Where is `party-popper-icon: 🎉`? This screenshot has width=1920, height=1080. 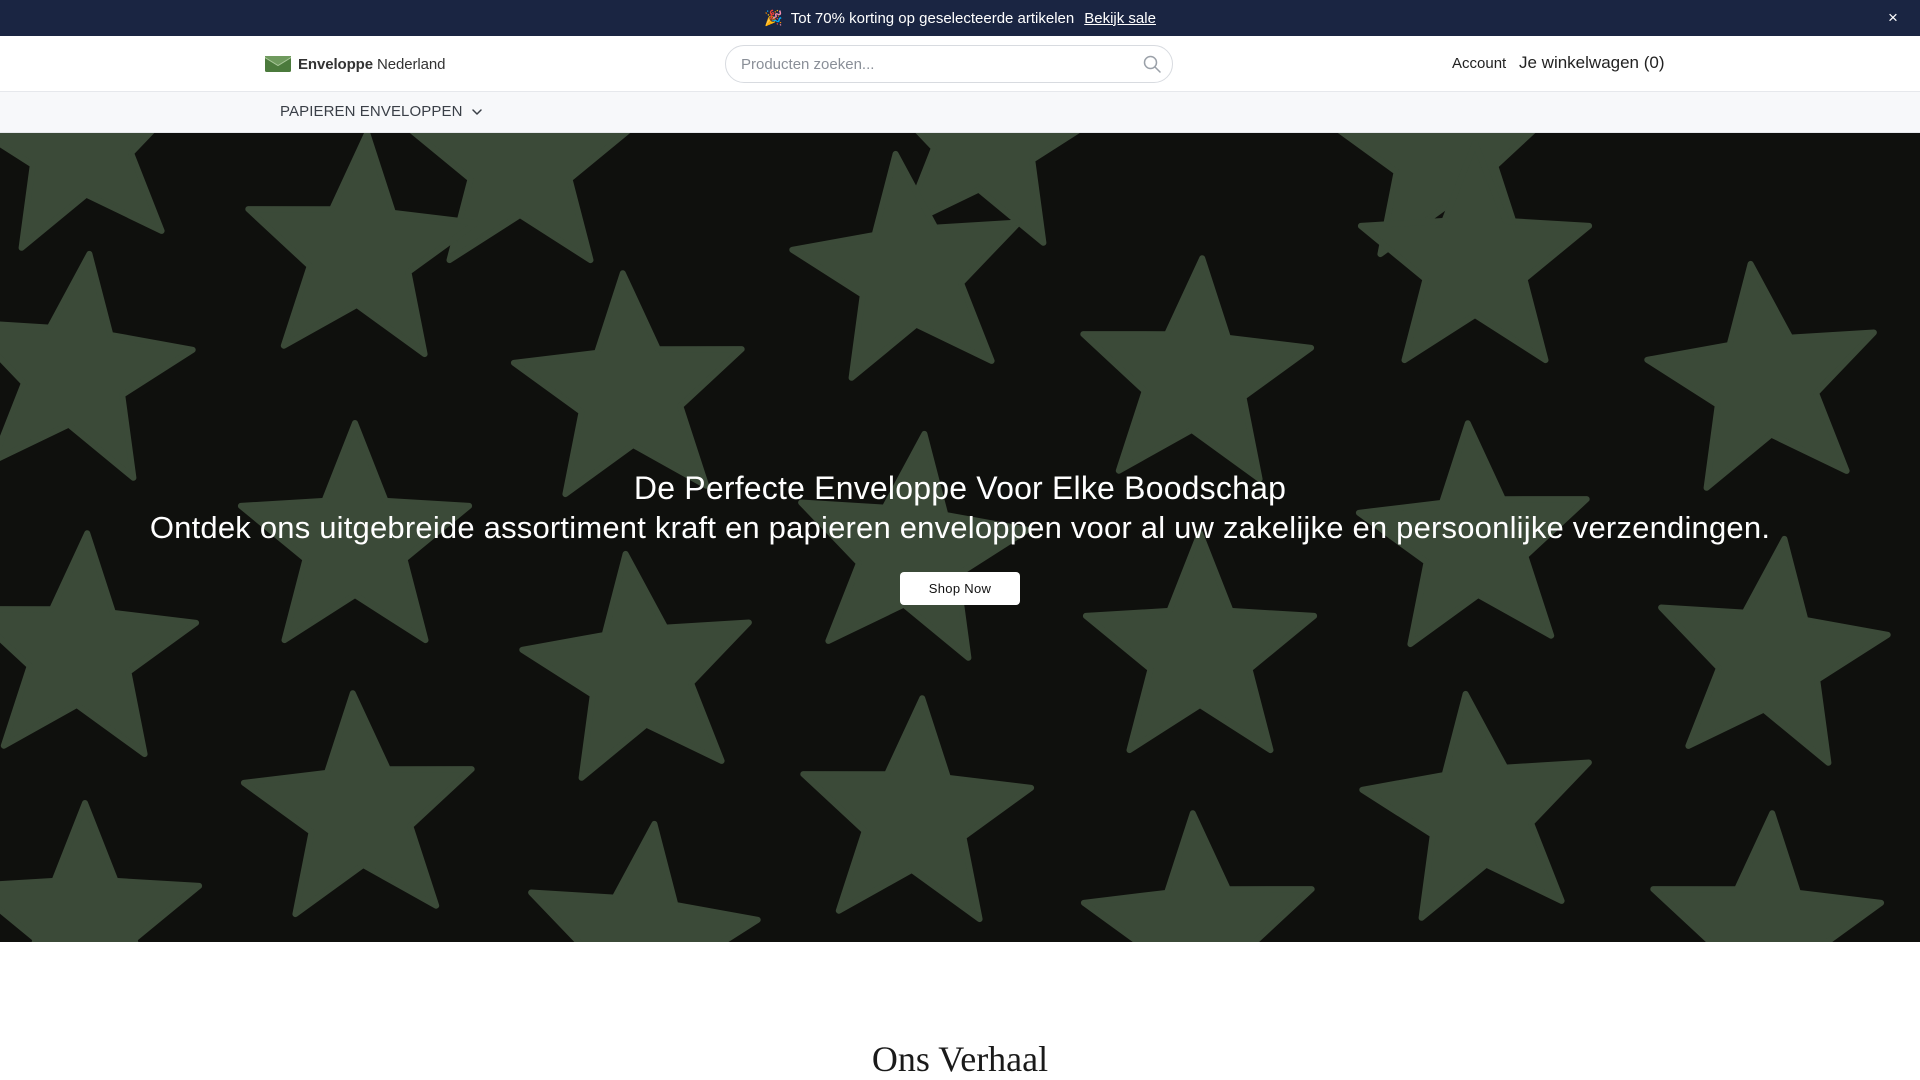 party-popper-icon: 🎉 is located at coordinates (773, 18).